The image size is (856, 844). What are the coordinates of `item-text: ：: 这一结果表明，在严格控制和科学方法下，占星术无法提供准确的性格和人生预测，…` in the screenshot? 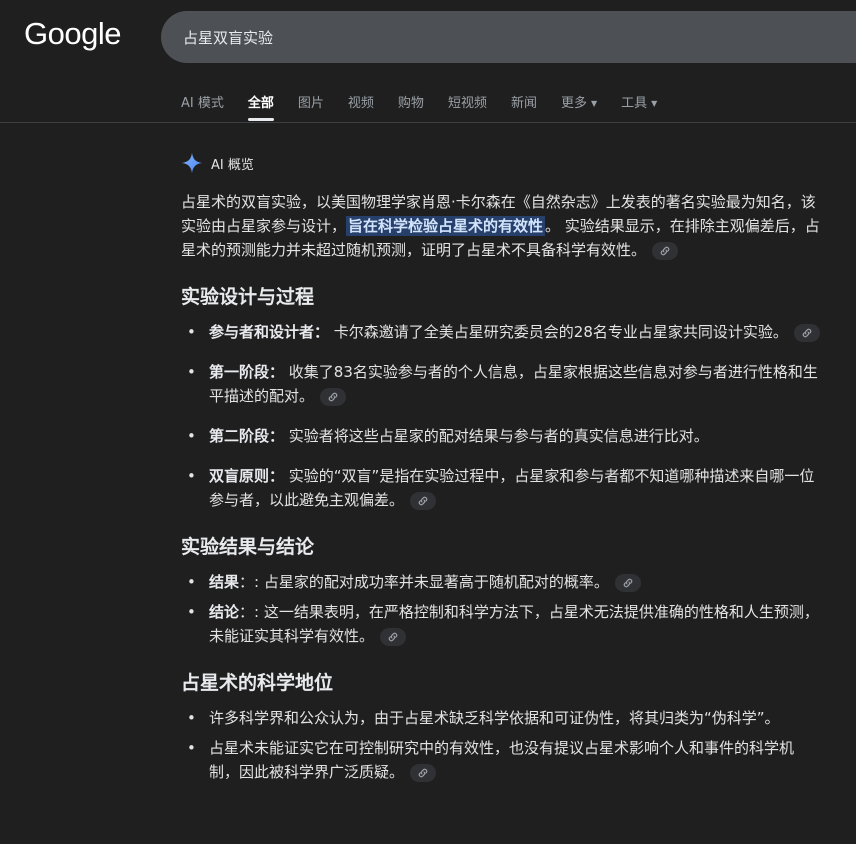 It's located at (514, 624).